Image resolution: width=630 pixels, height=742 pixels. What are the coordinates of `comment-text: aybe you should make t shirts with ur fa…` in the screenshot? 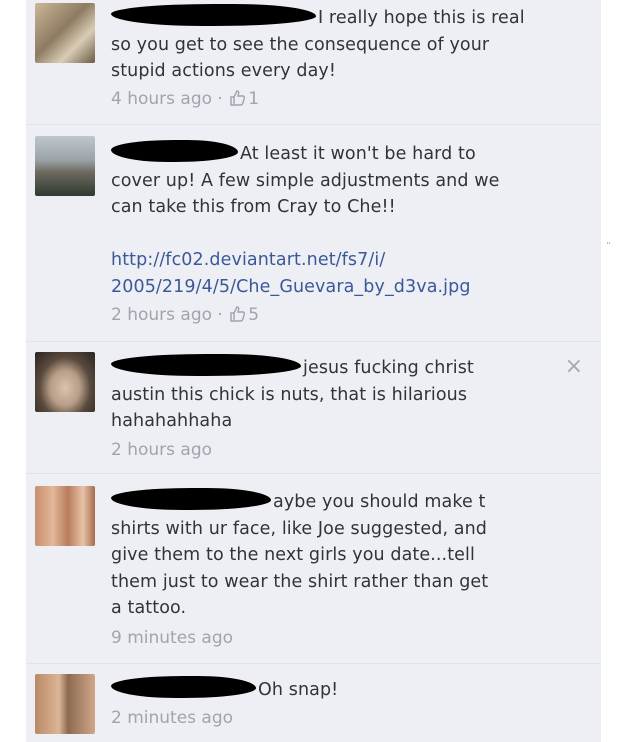 It's located at (336, 555).